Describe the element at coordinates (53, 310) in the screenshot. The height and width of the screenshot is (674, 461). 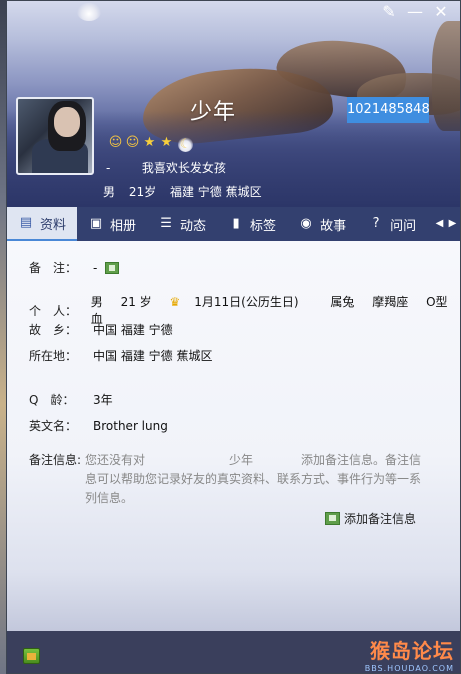
I see `personal-label: 个 人：` at that location.